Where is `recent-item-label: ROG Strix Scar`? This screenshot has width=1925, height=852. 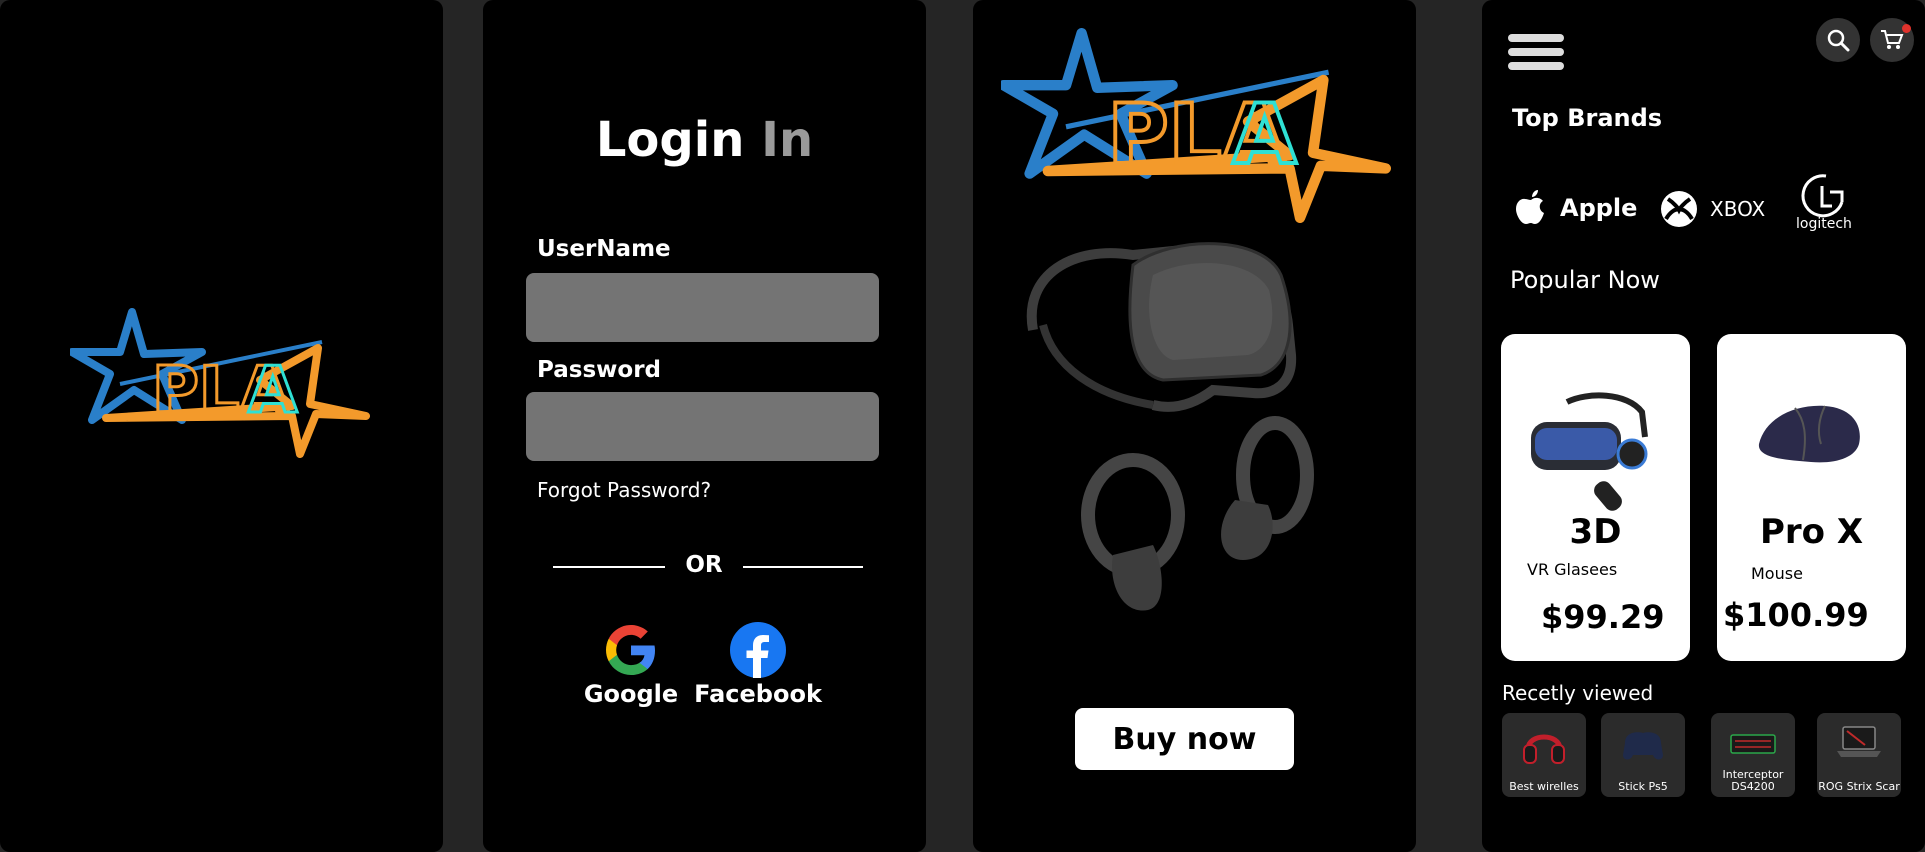
recent-item-label: ROG Strix Scar is located at coordinates (1859, 786).